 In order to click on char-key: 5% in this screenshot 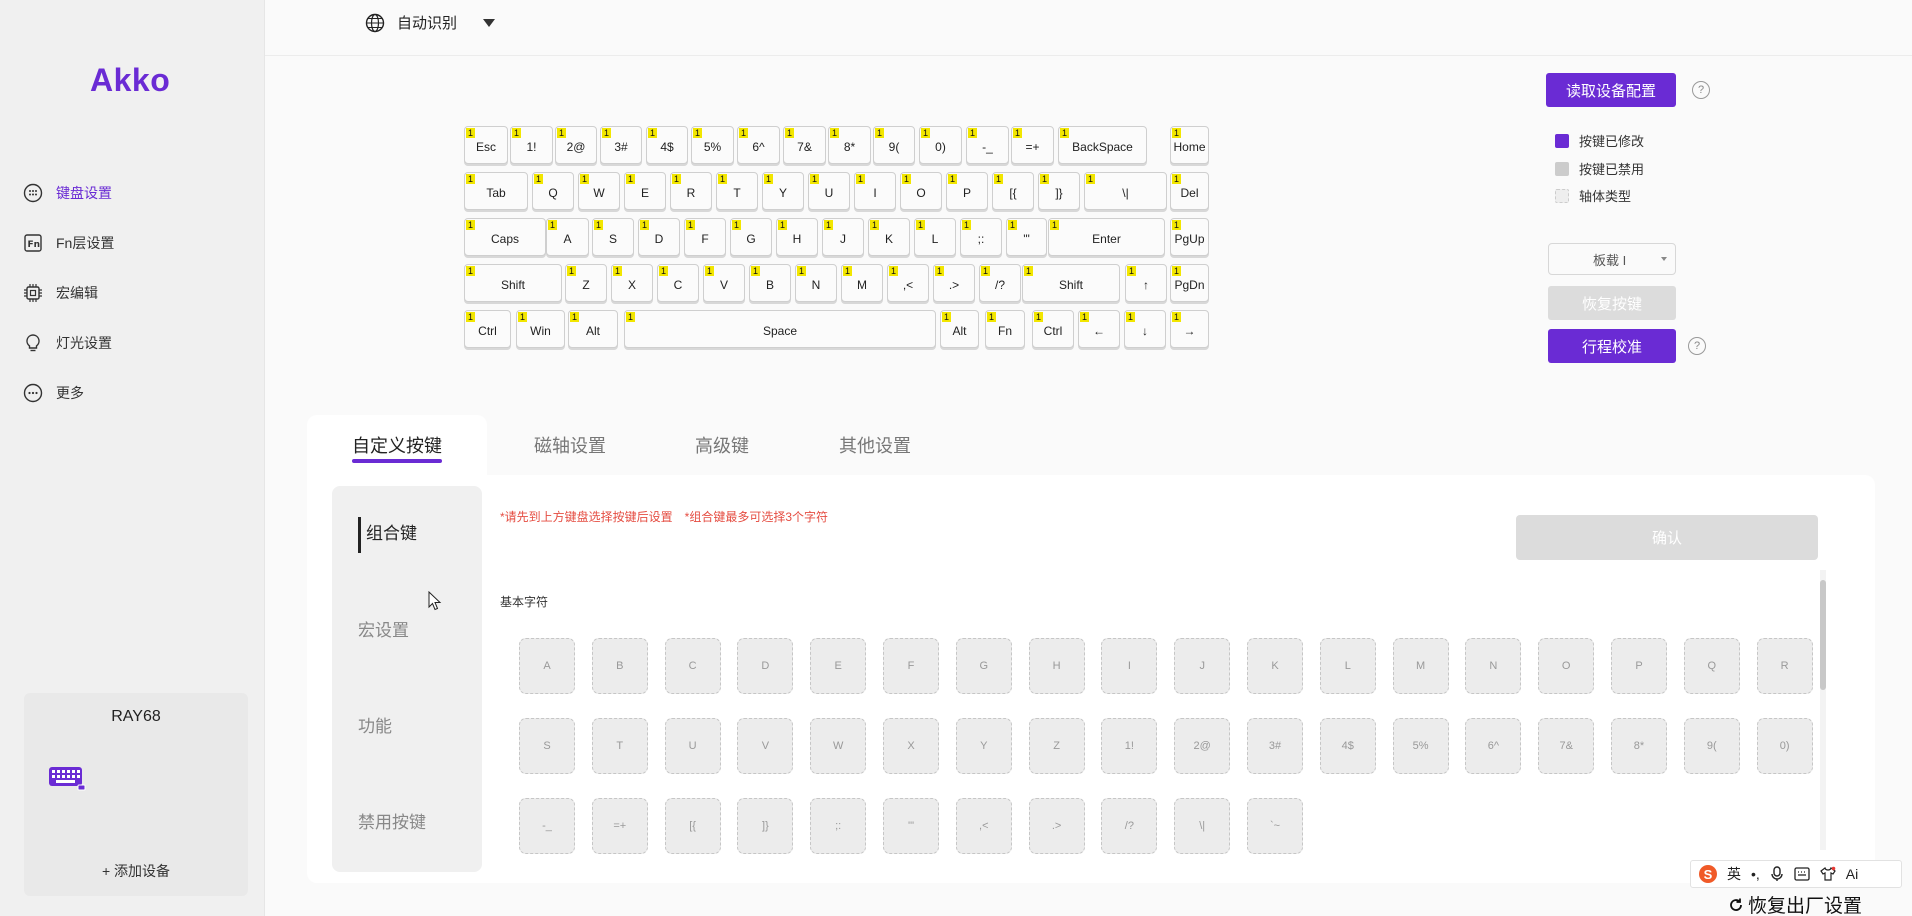, I will do `click(1420, 746)`.